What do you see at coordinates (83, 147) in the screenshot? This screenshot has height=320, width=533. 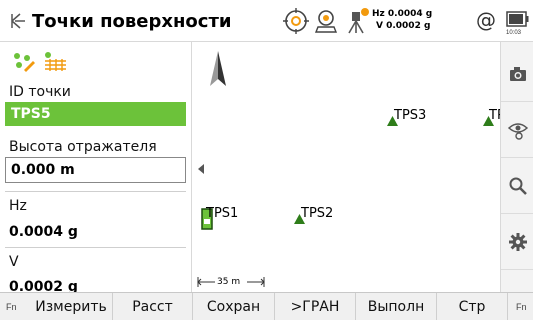 I see `reflector-height-label: Высота отражателя` at bounding box center [83, 147].